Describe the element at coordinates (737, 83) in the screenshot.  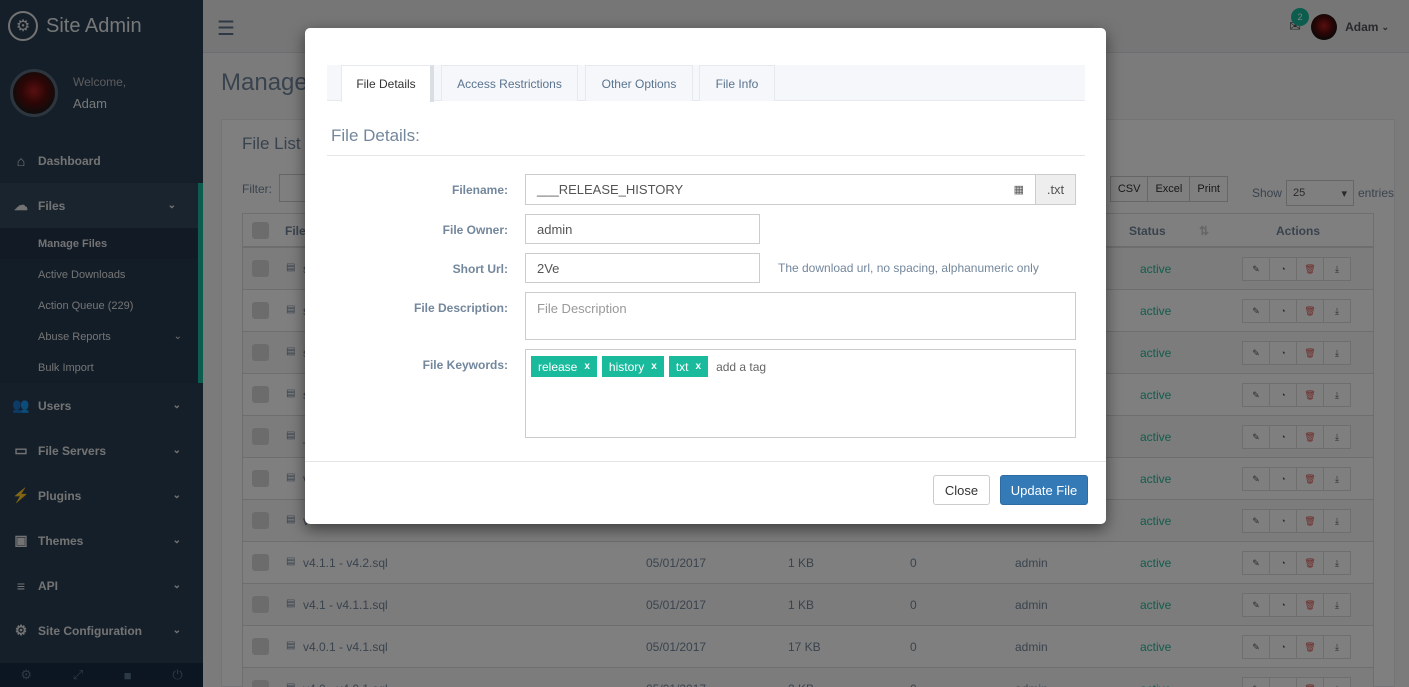
I see `tab-file-info: File Info` at that location.